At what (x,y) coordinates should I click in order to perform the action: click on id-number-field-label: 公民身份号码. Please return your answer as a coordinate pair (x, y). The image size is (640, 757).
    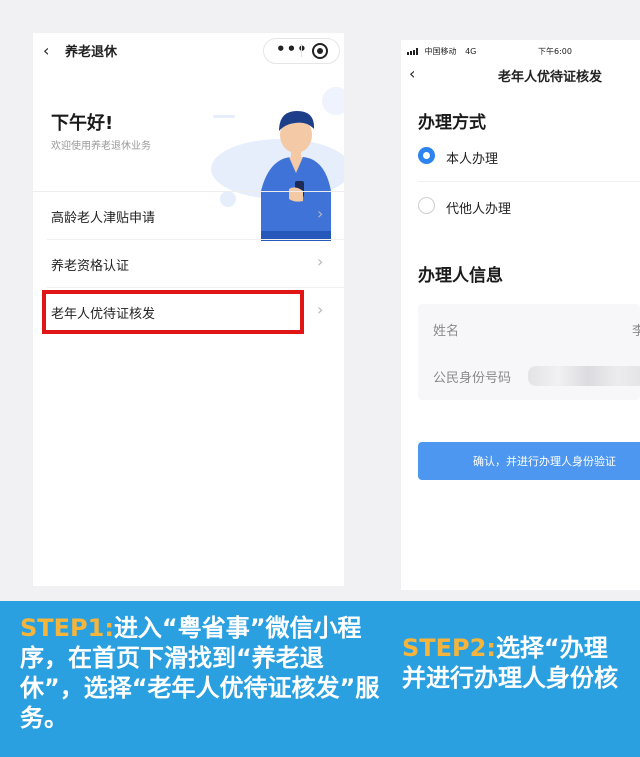
    Looking at the image, I should click on (472, 378).